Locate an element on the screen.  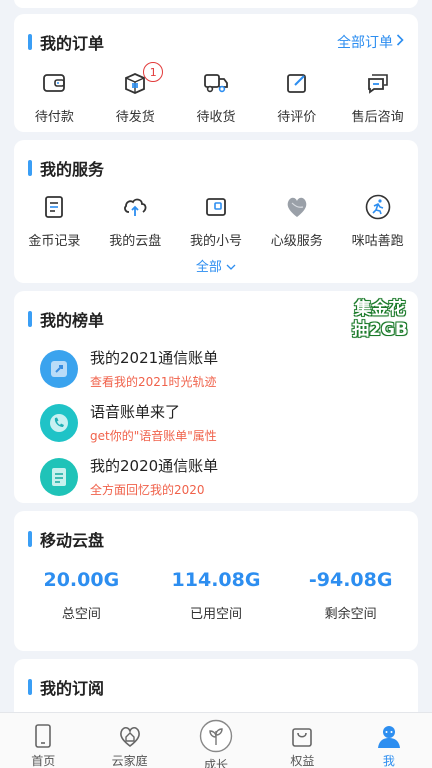
promo-banner: 集金花 抽2GB is located at coordinates (380, 320).